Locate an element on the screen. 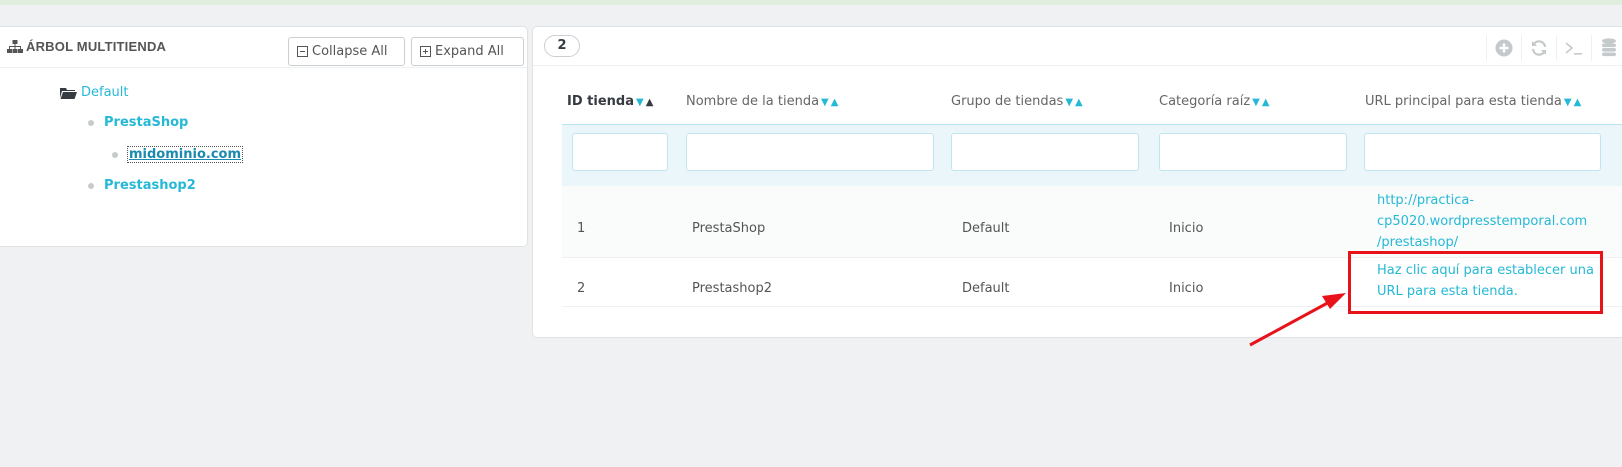  add-new-button is located at coordinates (1503, 48).